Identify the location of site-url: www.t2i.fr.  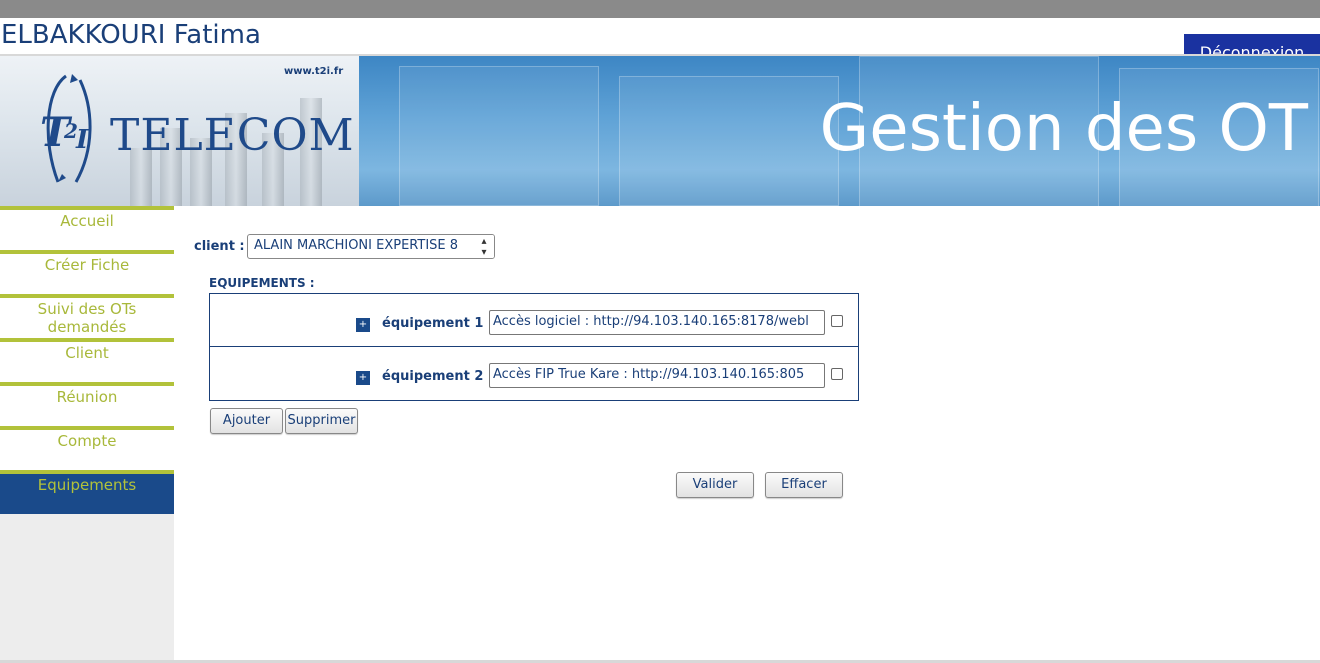
(314, 71).